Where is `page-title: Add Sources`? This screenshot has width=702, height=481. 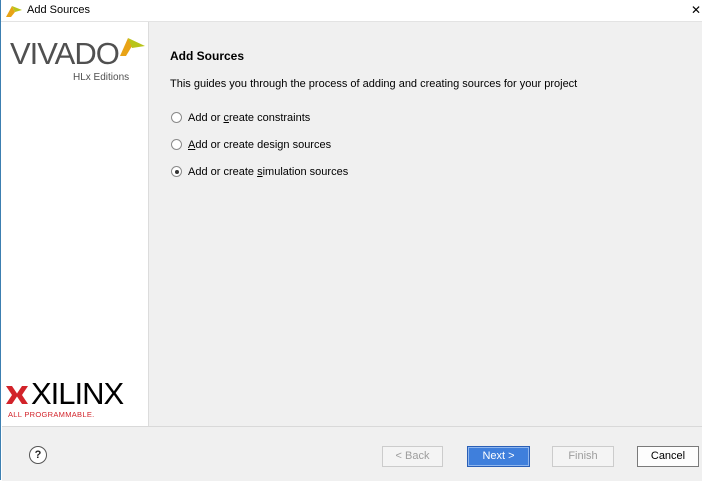 page-title: Add Sources is located at coordinates (207, 56).